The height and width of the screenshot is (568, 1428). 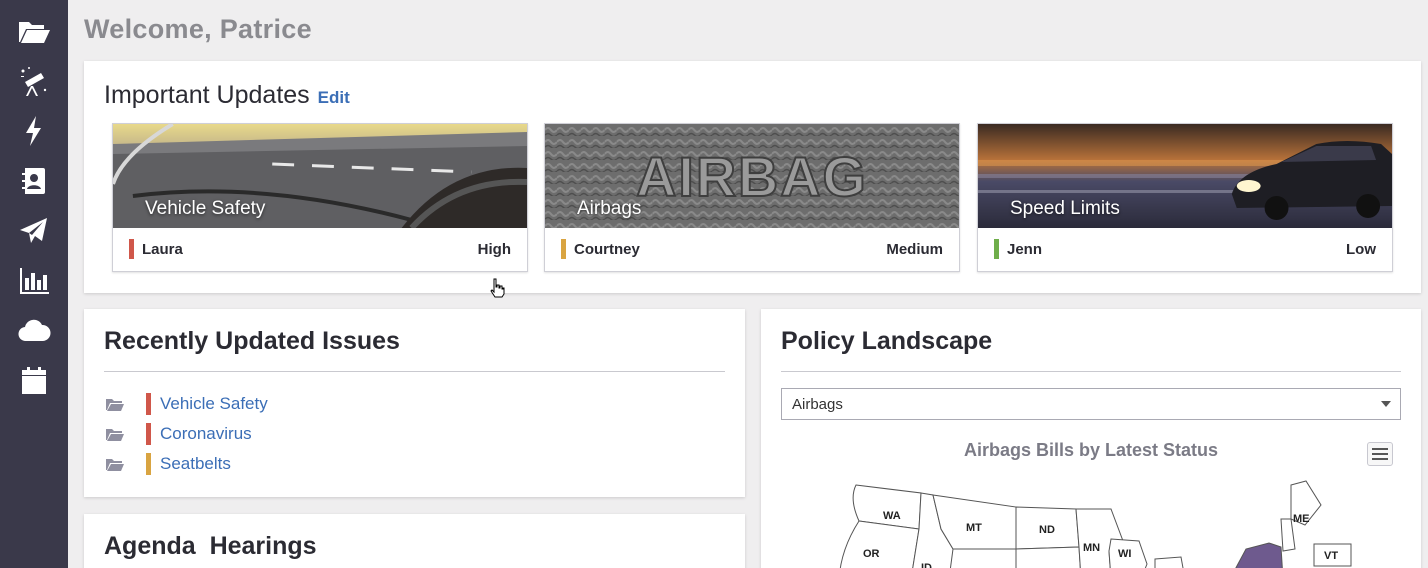 I want to click on card-title: Speed Limits, so click(x=1065, y=208).